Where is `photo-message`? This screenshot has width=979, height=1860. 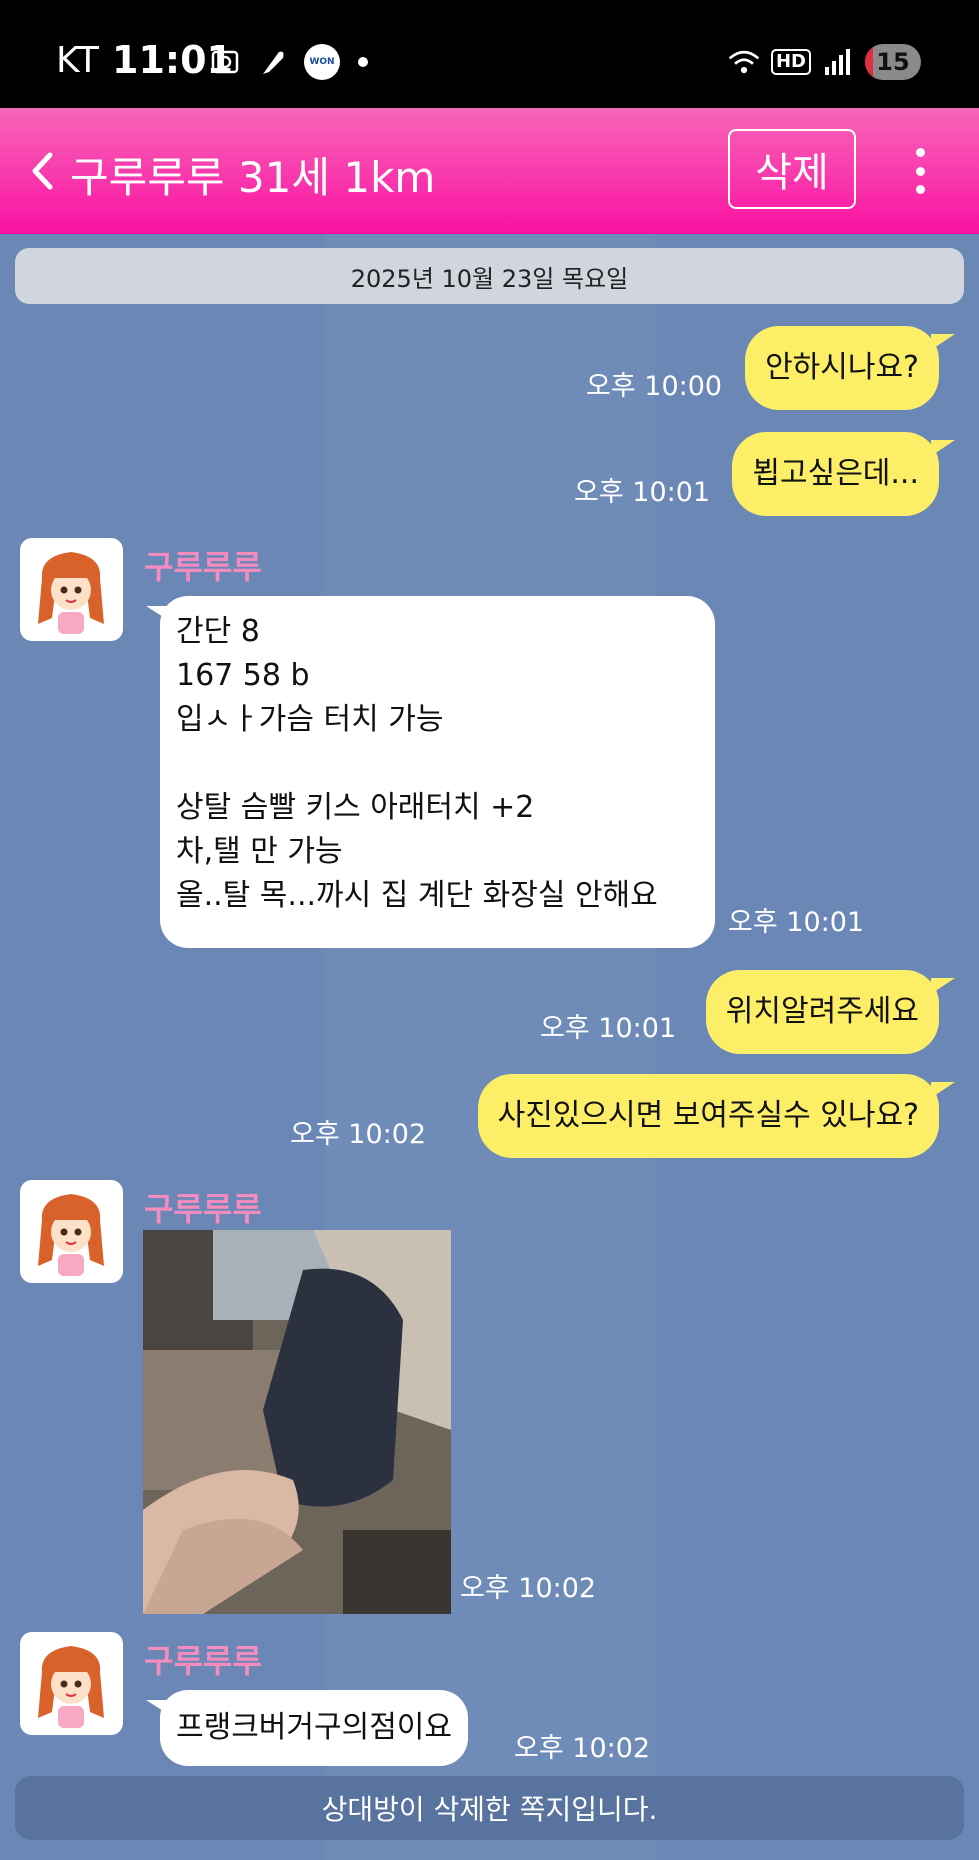
photo-message is located at coordinates (297, 1422).